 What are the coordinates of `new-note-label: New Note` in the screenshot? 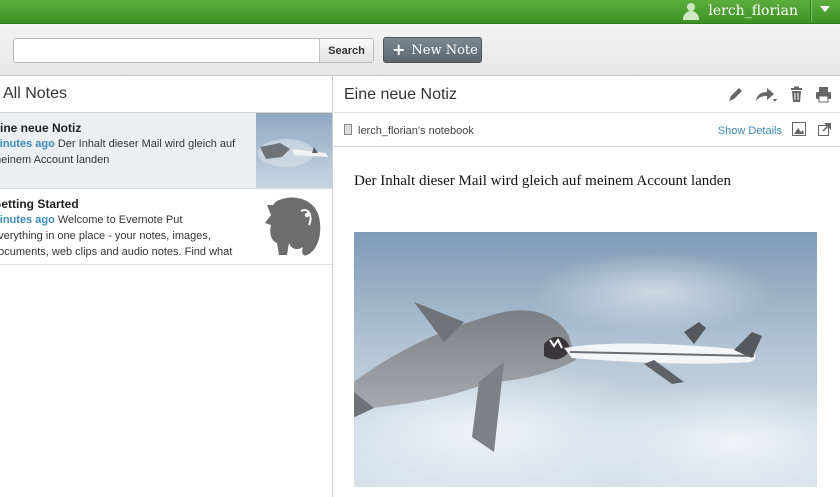 It's located at (444, 50).